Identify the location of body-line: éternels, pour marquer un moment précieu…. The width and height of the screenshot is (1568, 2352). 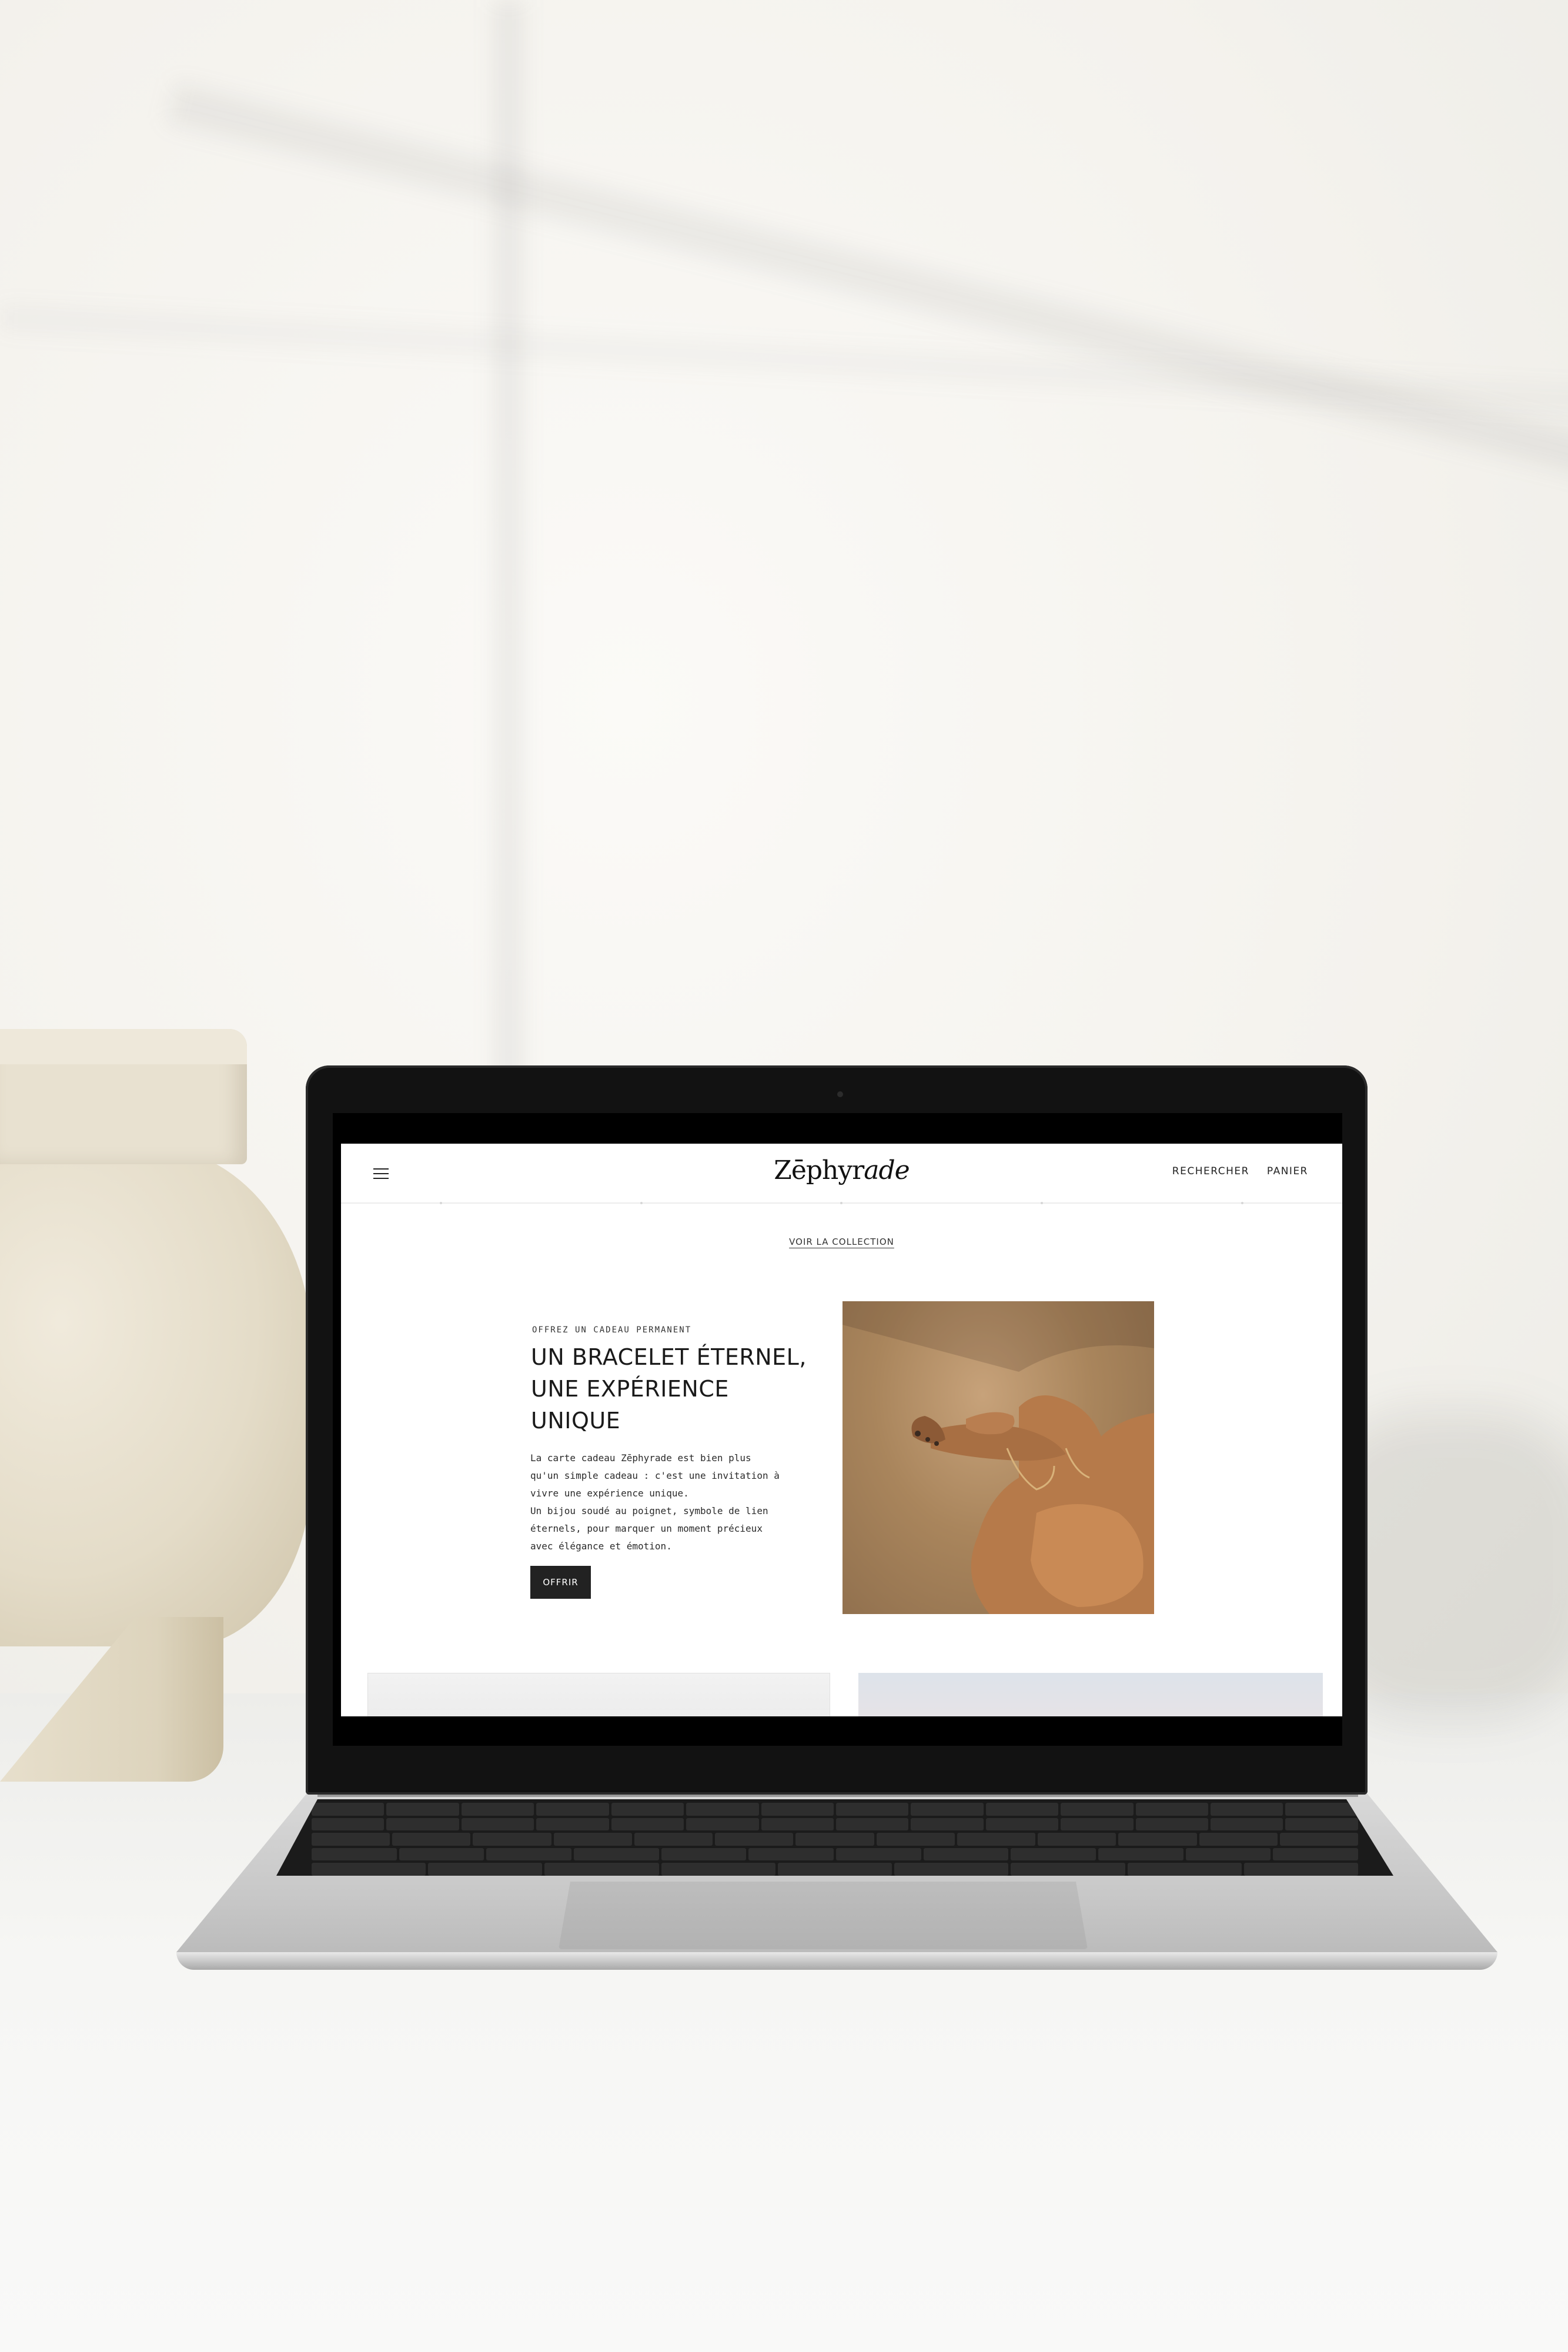
(646, 1528).